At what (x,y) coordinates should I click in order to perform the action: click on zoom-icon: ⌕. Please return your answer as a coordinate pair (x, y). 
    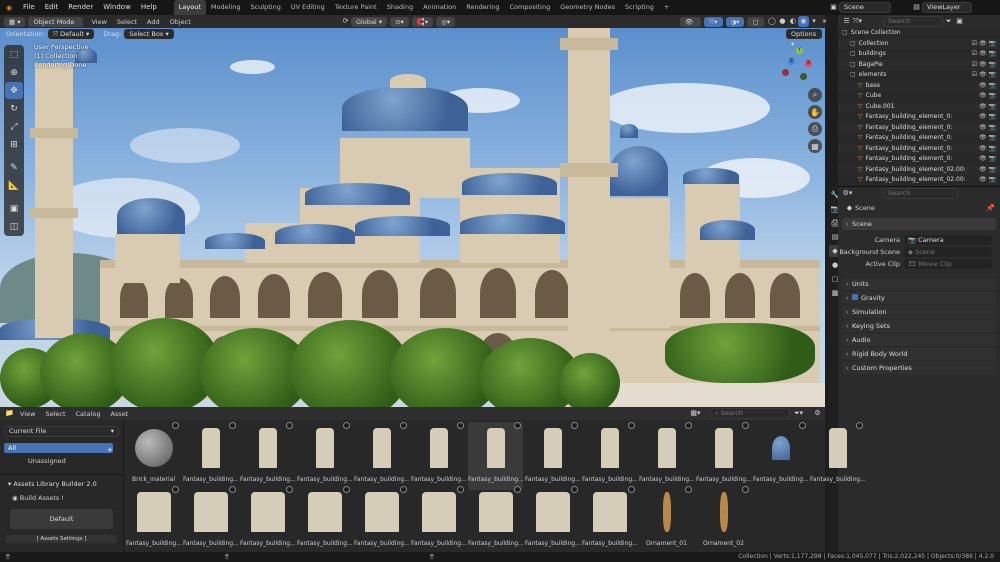
    Looking at the image, I should click on (815, 95).